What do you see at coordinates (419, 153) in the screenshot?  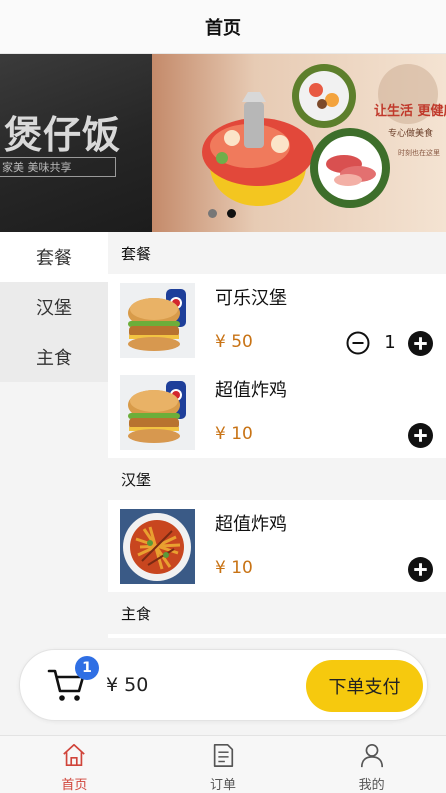 I see `banner-ad-caption: 时刻也在这里` at bounding box center [419, 153].